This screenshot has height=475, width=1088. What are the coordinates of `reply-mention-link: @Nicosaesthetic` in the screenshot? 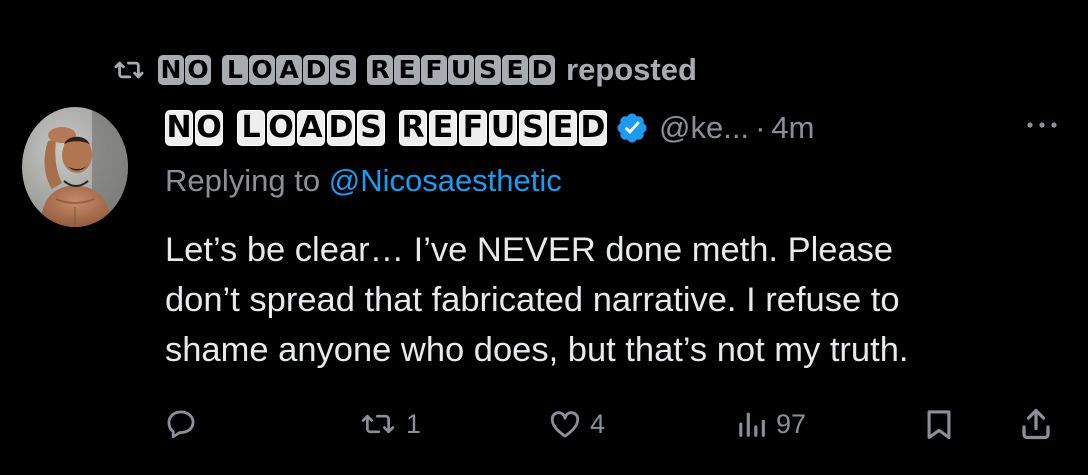 It's located at (445, 180).